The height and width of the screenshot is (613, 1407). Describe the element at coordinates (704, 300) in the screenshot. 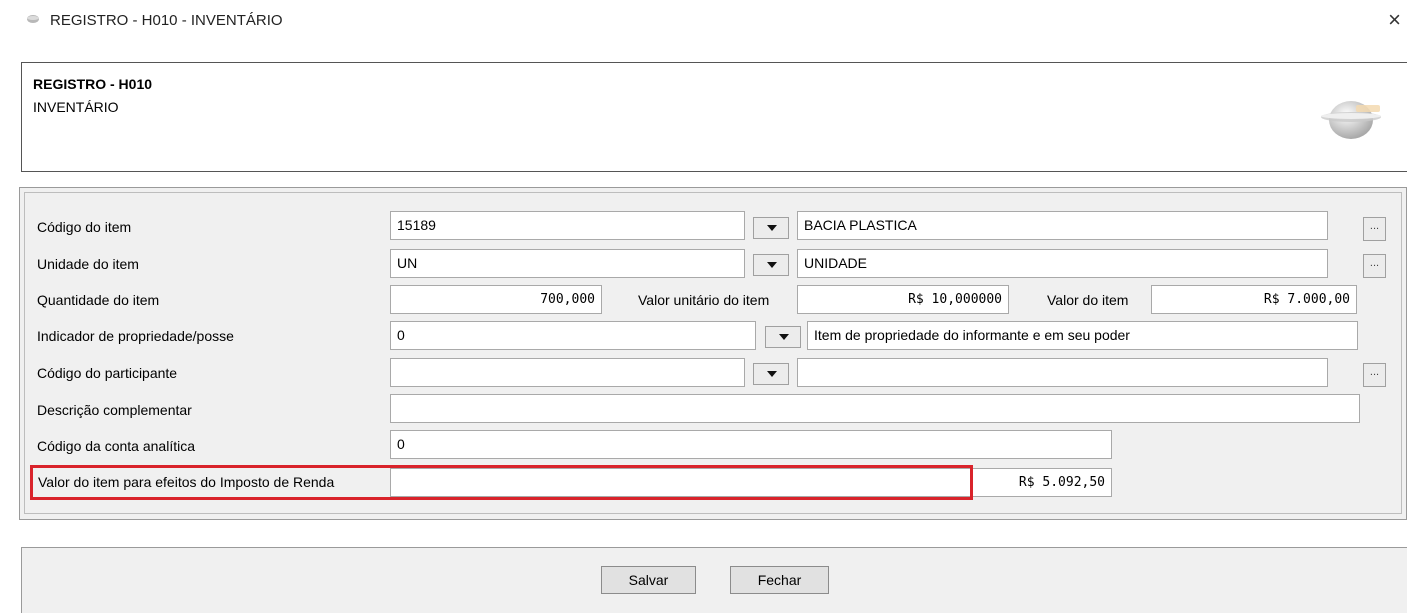

I see `valor-unitario-label: Valor unitário do item` at that location.